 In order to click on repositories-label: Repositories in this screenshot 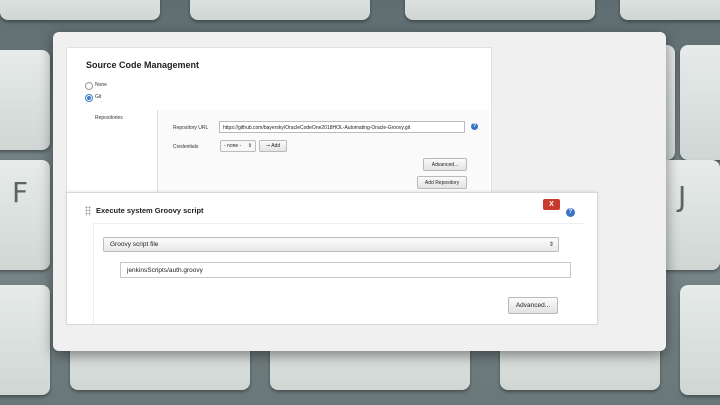, I will do `click(109, 118)`.